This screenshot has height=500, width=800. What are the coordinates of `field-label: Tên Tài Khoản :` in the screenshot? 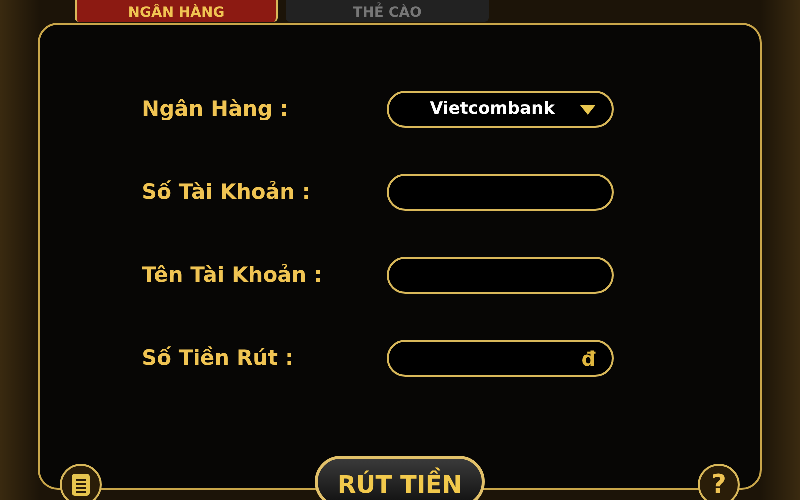 It's located at (233, 275).